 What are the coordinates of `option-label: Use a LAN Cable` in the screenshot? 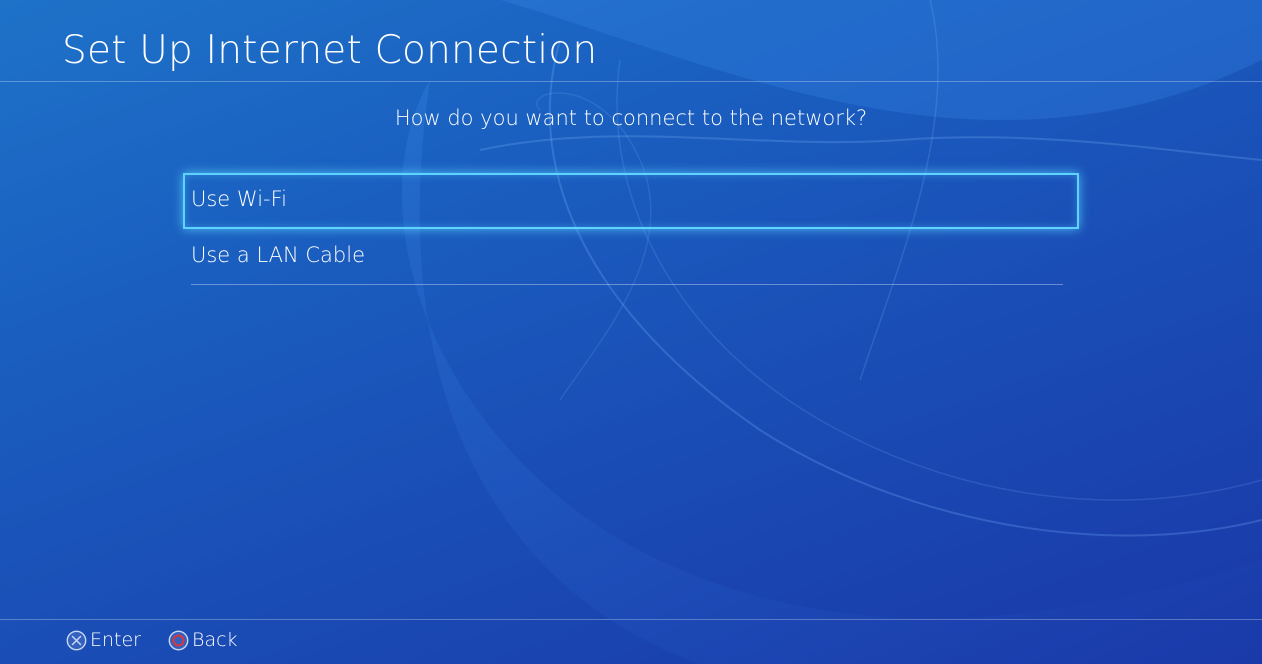 It's located at (278, 255).